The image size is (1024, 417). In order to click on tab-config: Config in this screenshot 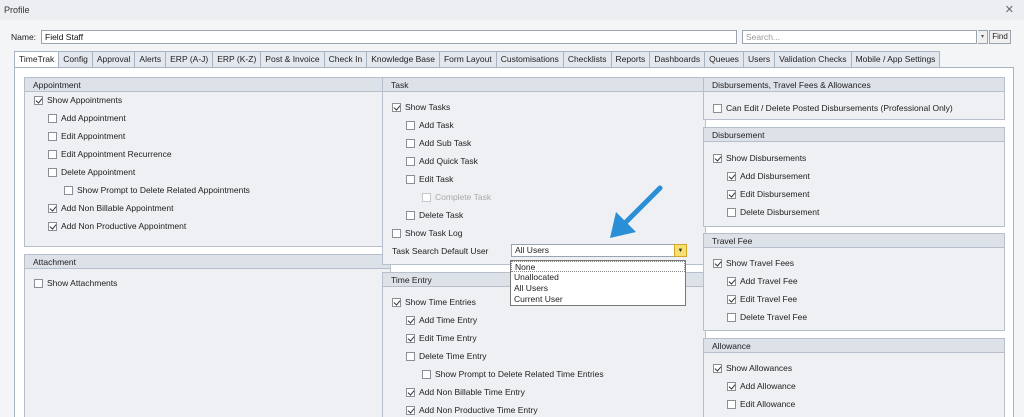, I will do `click(76, 59)`.